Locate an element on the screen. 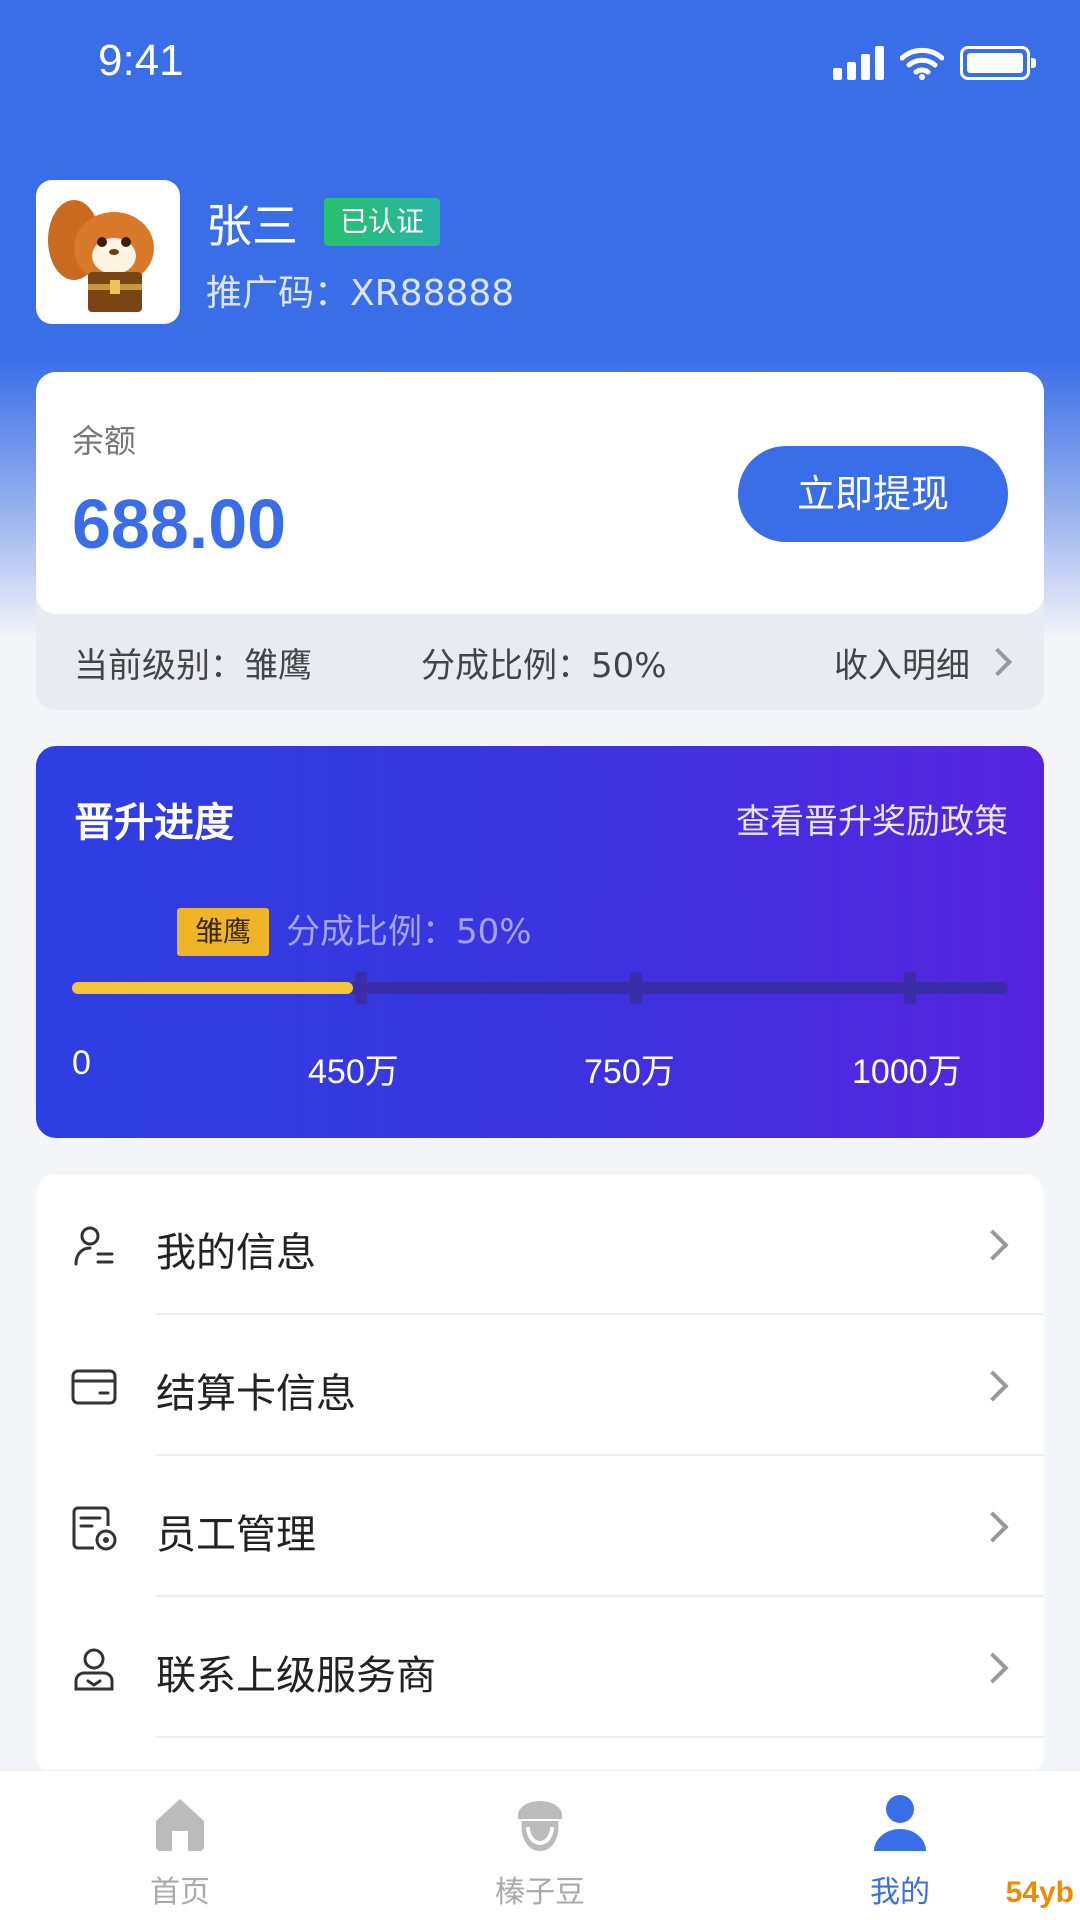 This screenshot has height=1920, width=1080. milestone-label: 750万 is located at coordinates (629, 1072).